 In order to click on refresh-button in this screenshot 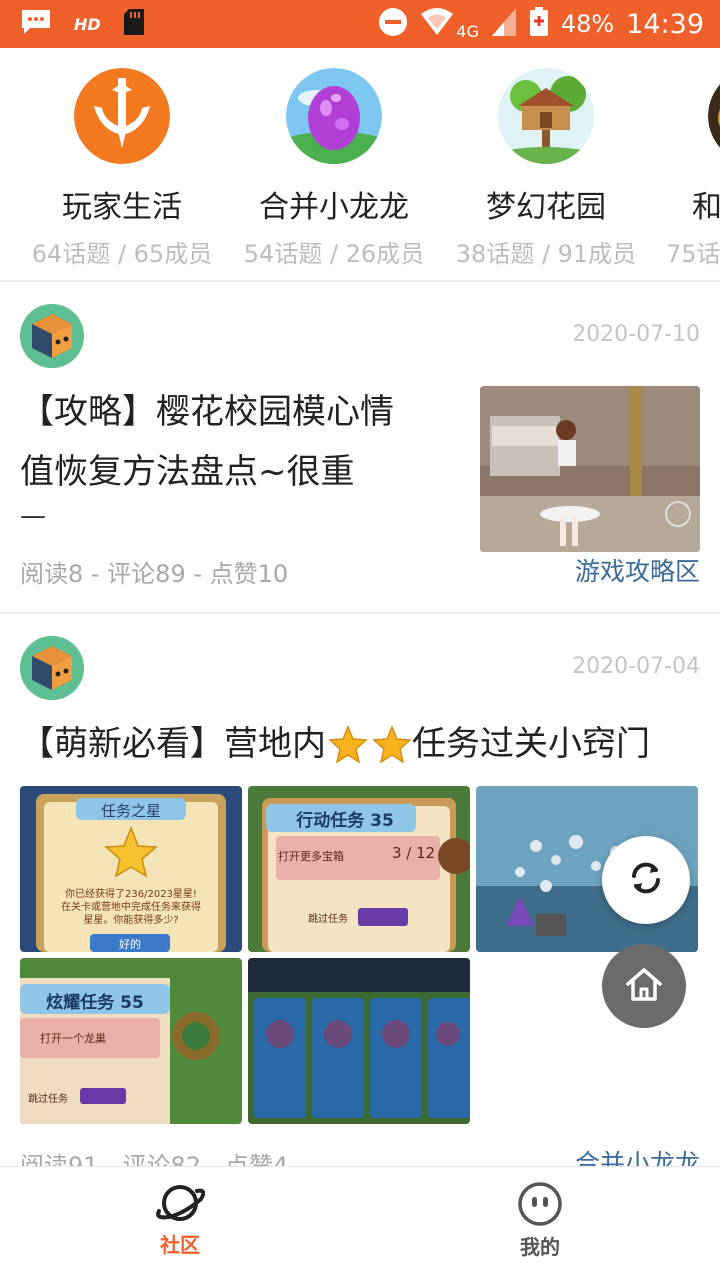, I will do `click(646, 880)`.